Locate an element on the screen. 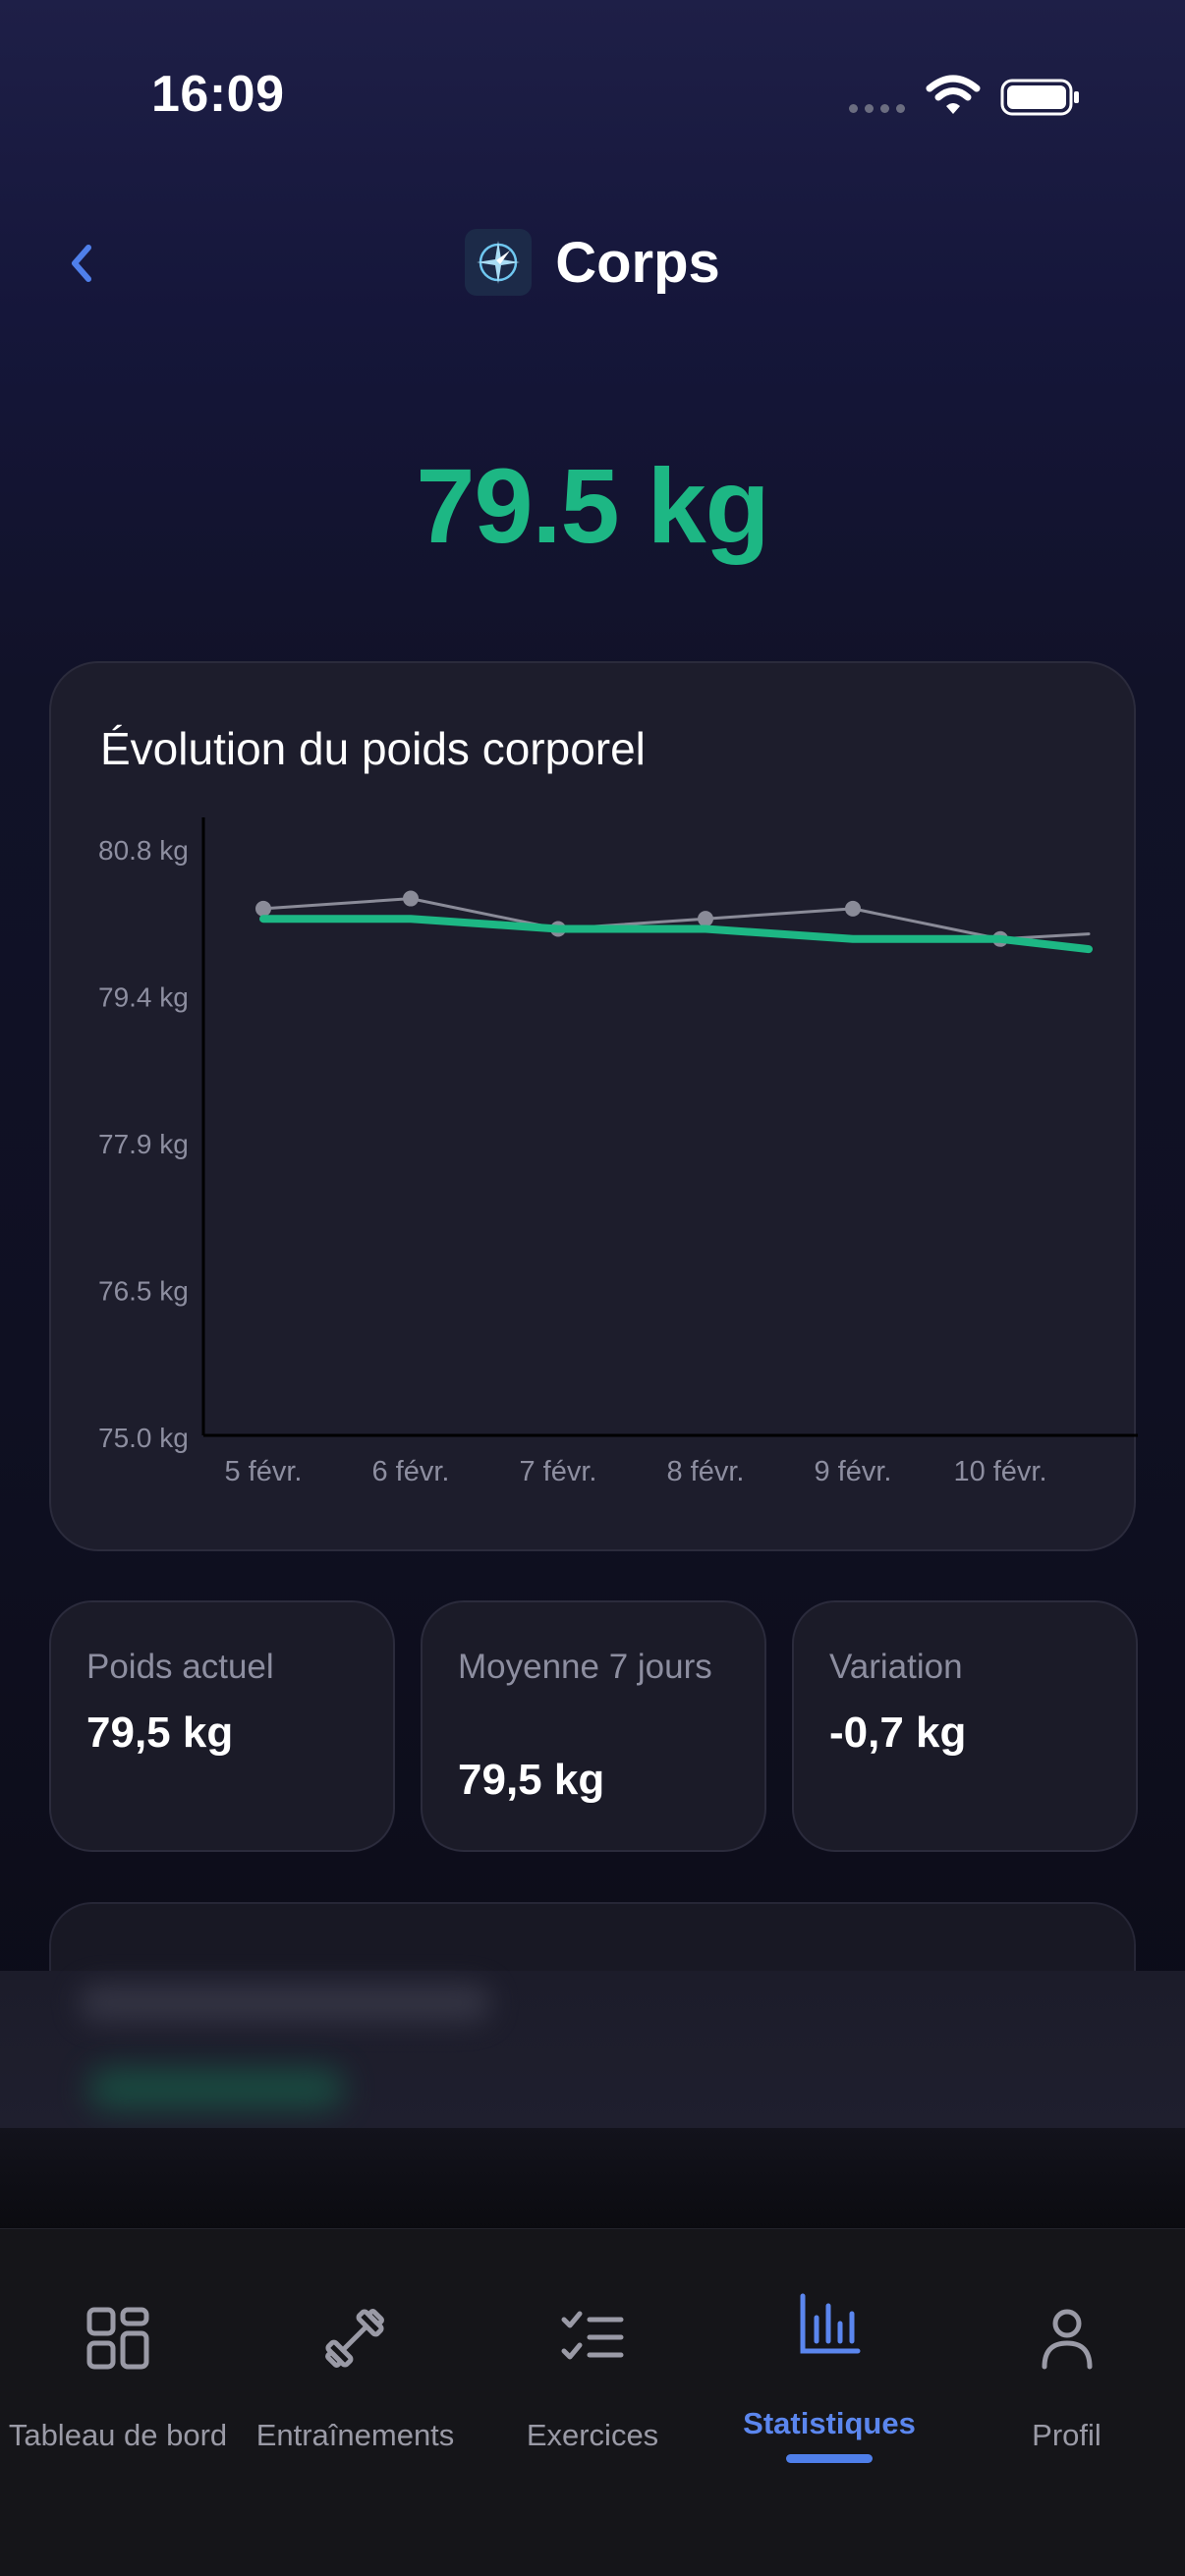  x-tick-label: 6 févr. is located at coordinates (411, 1471).